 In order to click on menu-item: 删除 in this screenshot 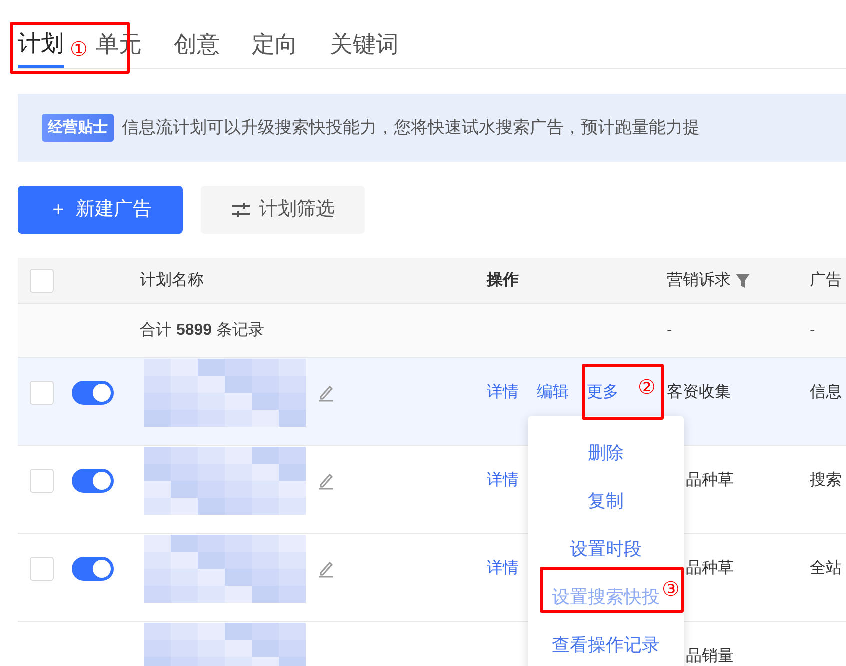, I will do `click(606, 453)`.